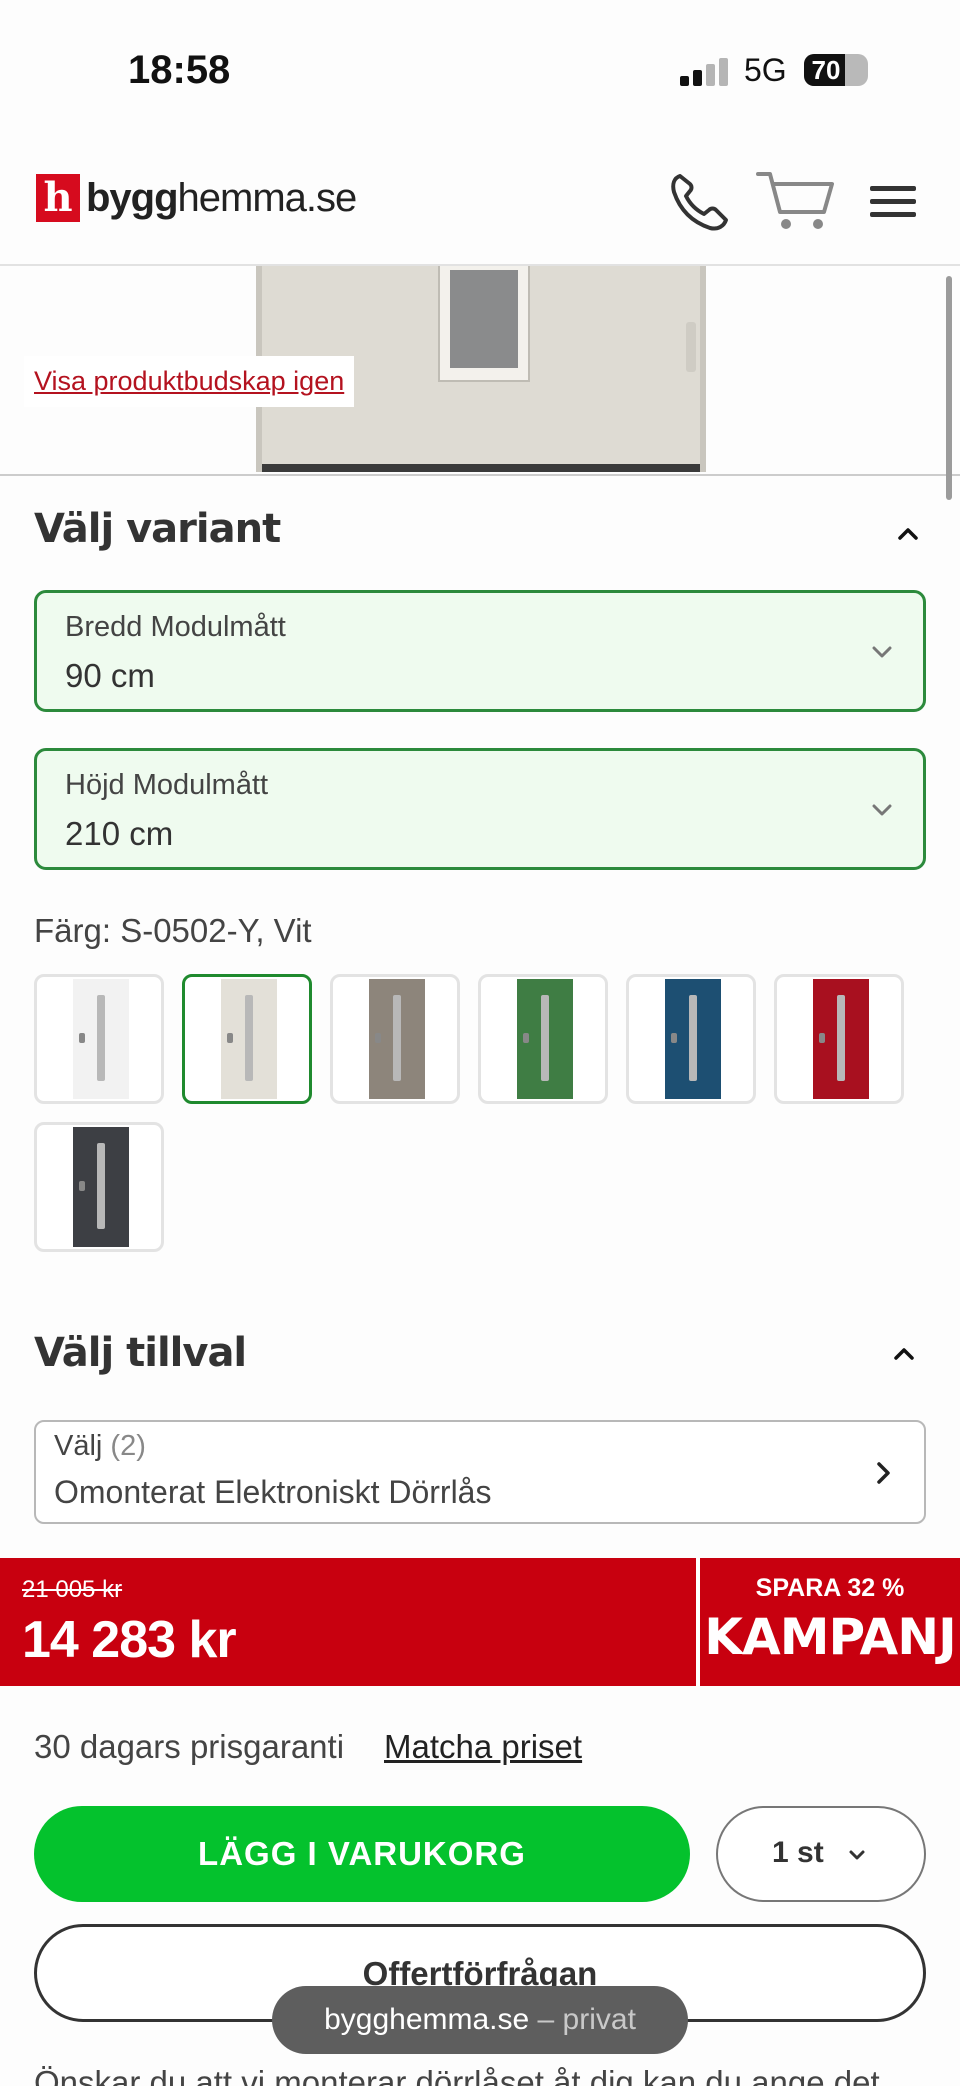  I want to click on campaign-badge: KAMPANJ, so click(830, 1637).